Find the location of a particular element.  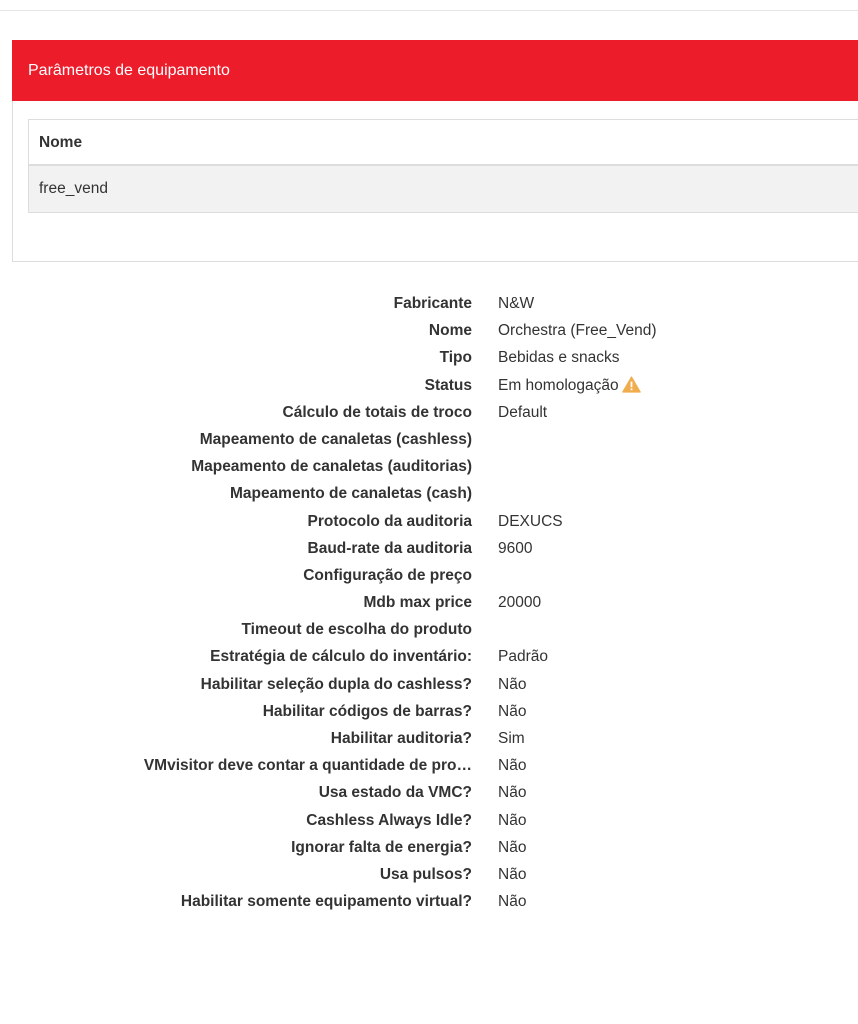

detail-label: Mapeamento de canaletas (auditorias) is located at coordinates (331, 467).